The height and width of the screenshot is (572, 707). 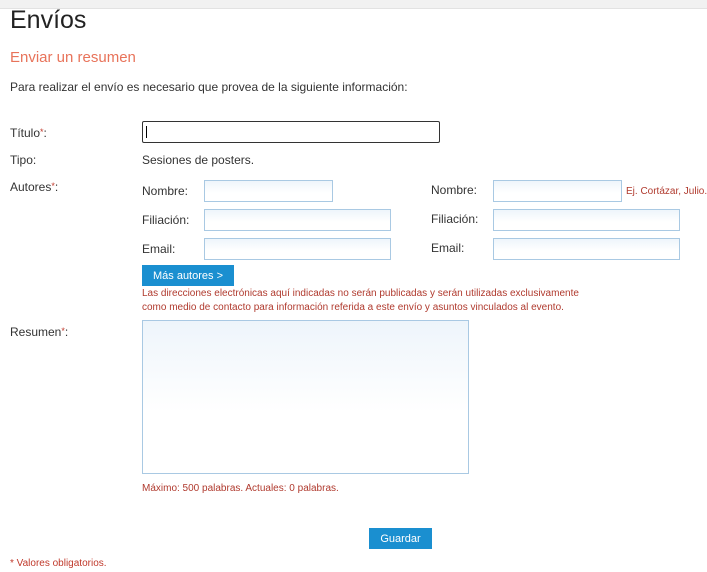 I want to click on mas-autores-button: Más autores >, so click(x=188, y=275).